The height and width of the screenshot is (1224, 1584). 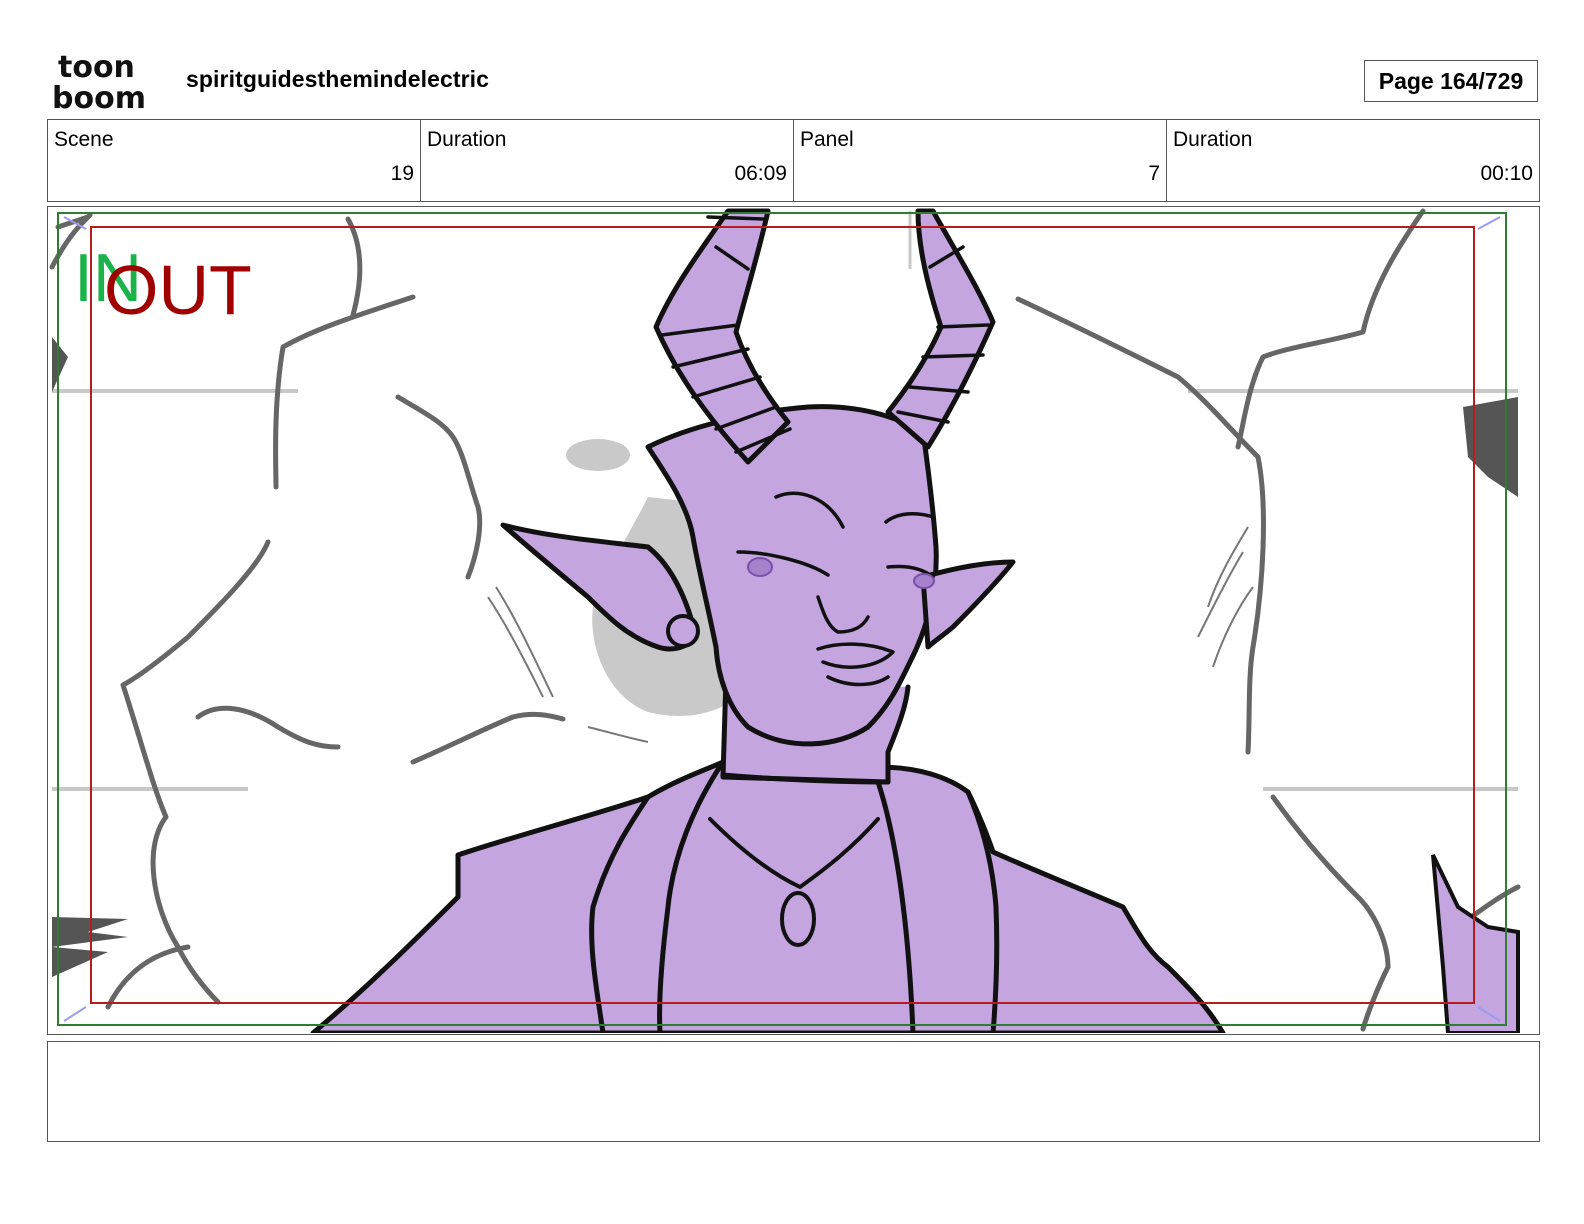 What do you see at coordinates (598, 455) in the screenshot?
I see `smoke-puff` at bounding box center [598, 455].